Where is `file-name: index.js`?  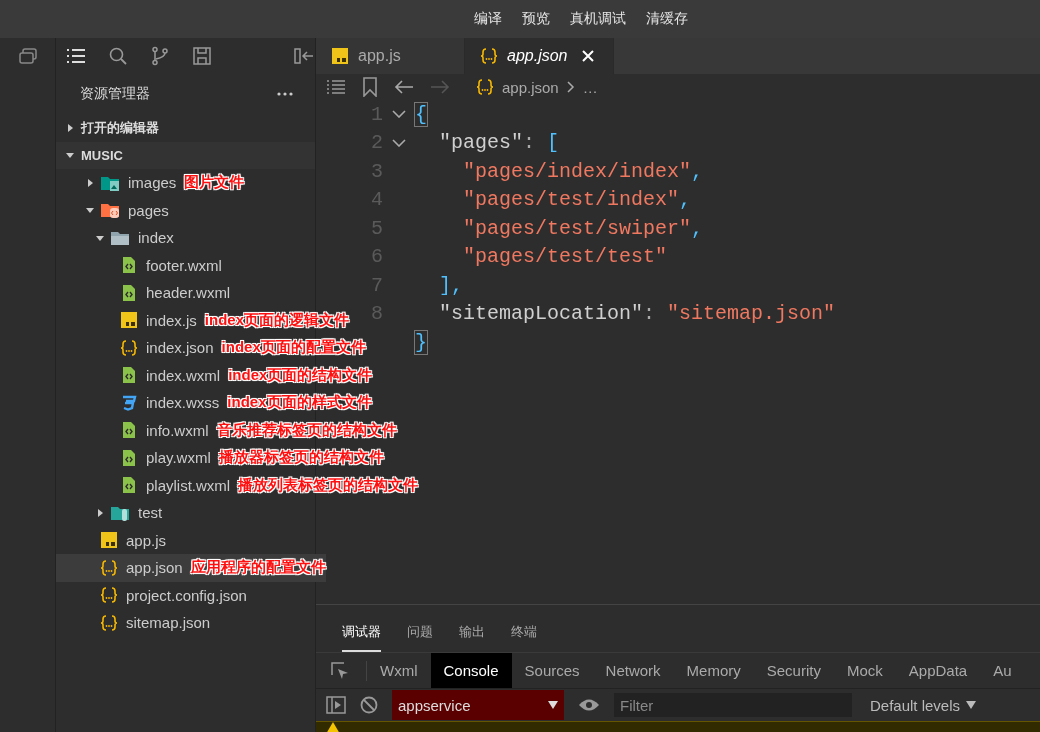 file-name: index.js is located at coordinates (171, 320).